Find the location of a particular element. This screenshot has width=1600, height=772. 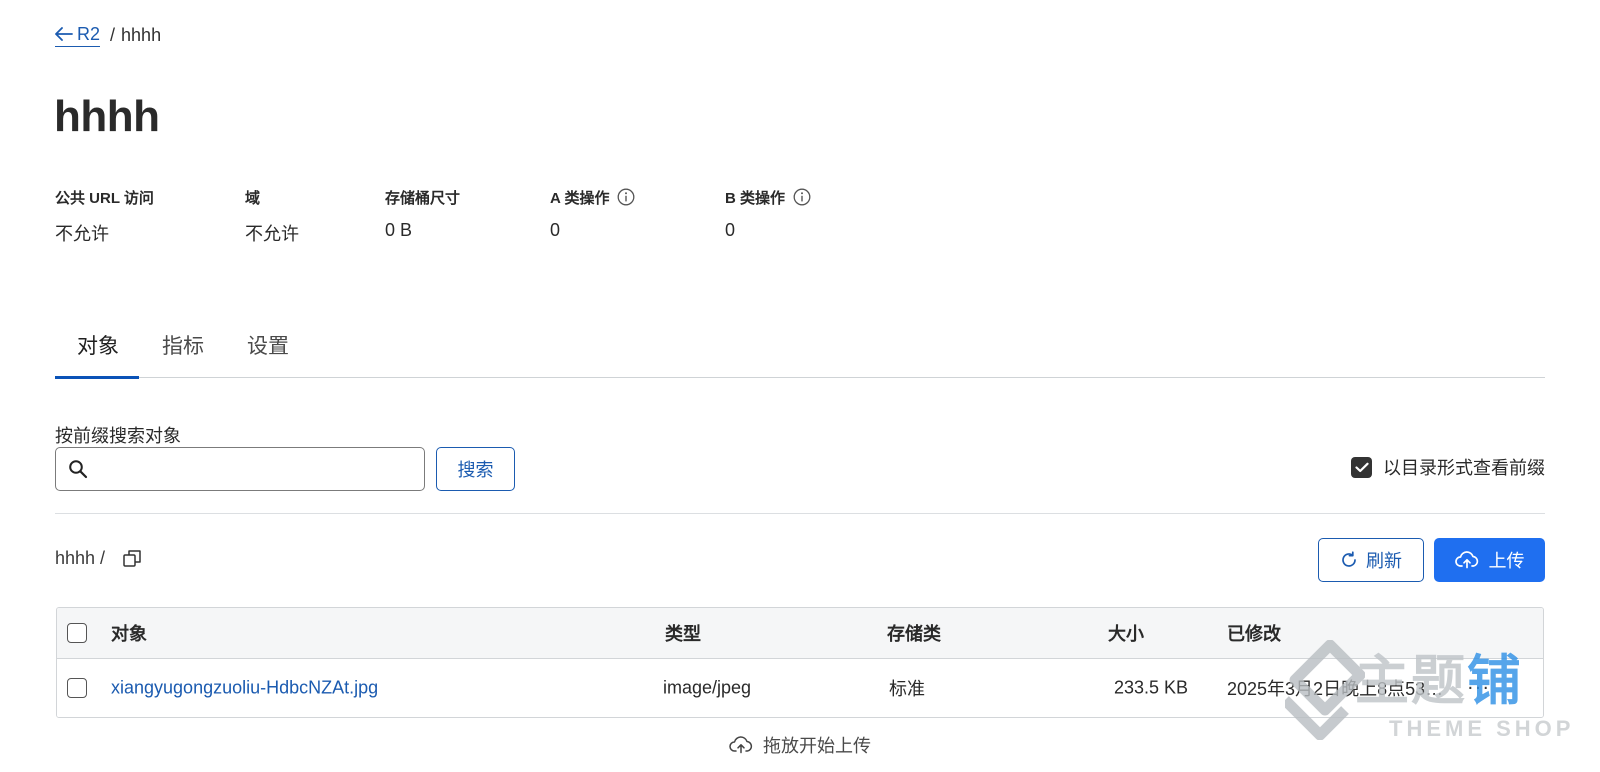

checkbox-checked-icon is located at coordinates (1361, 467).